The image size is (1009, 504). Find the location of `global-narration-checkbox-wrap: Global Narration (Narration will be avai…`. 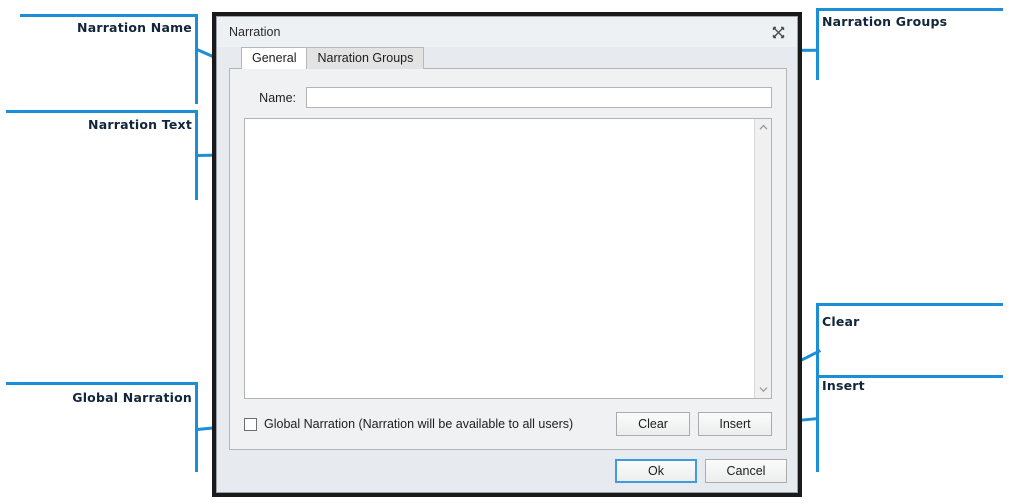

global-narration-checkbox-wrap: Global Narration (Narration will be avai… is located at coordinates (426, 424).